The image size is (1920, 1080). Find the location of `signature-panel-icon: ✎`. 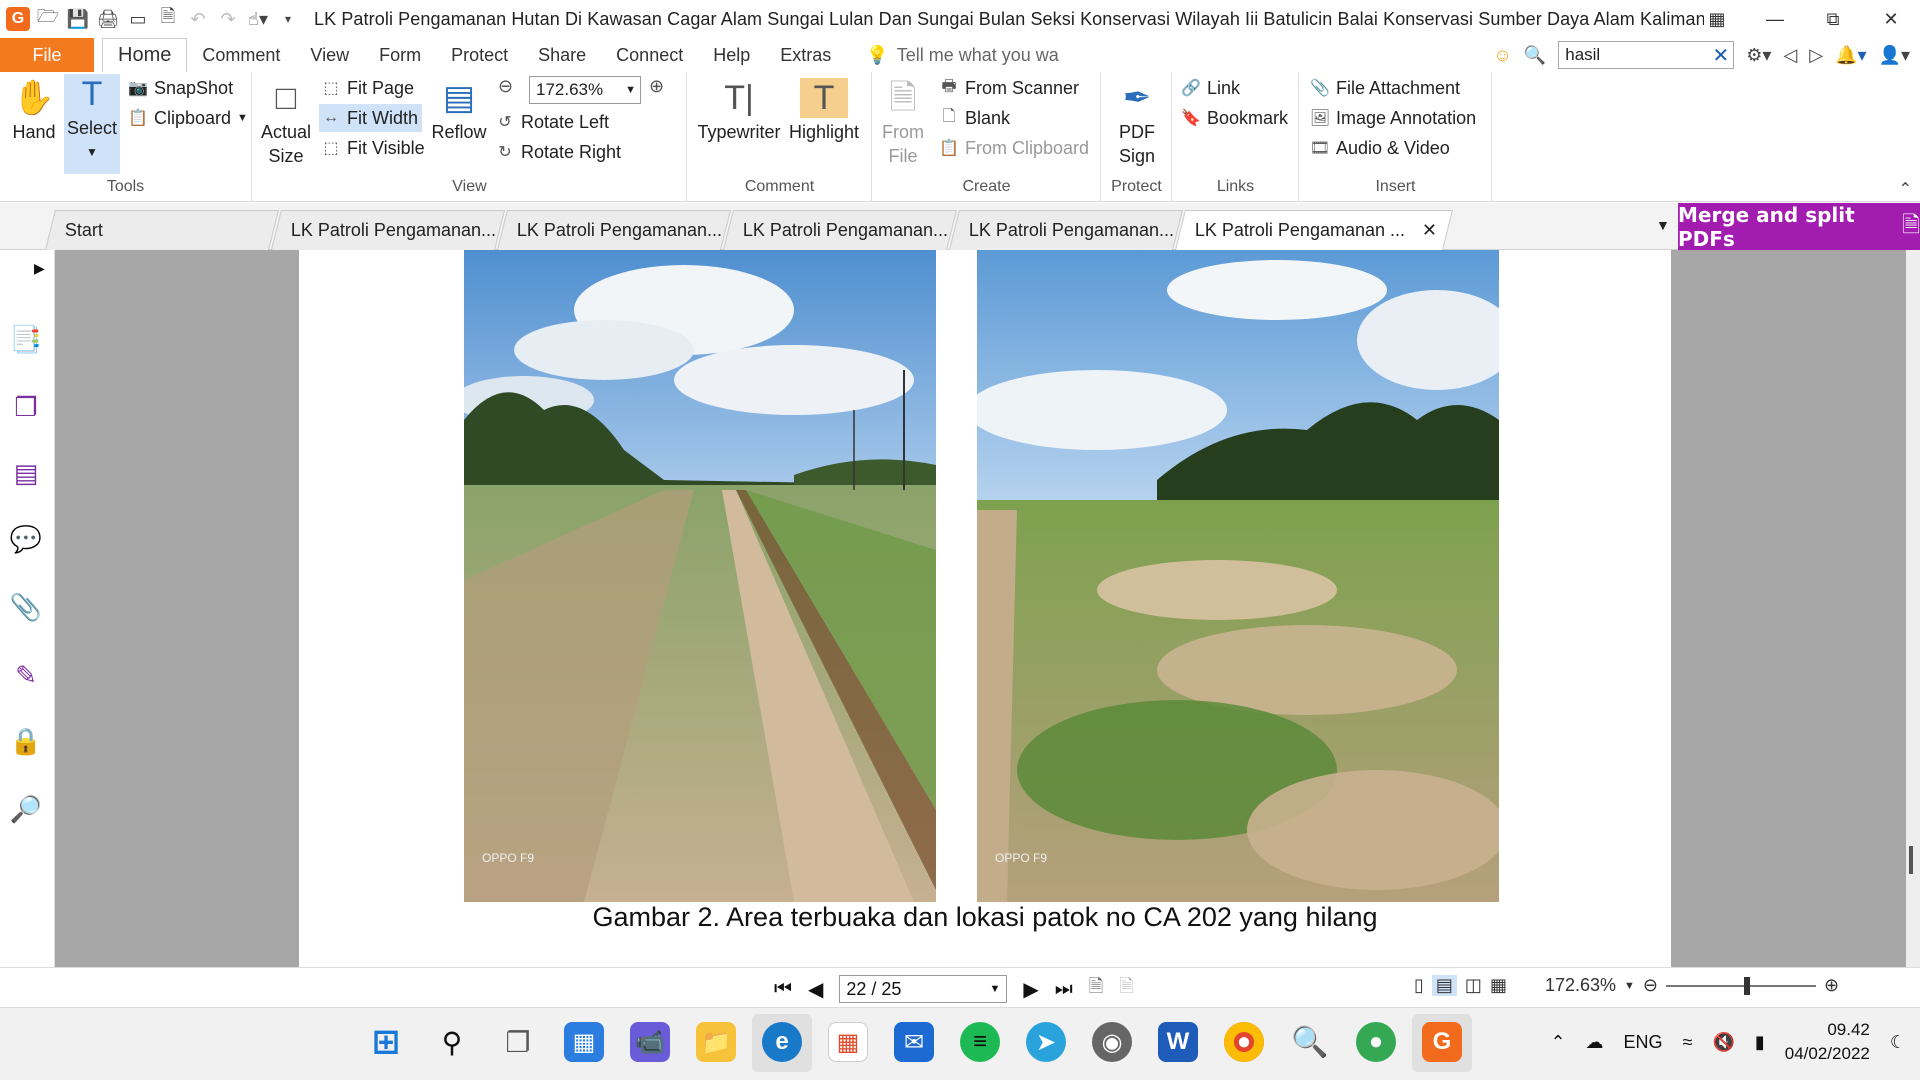

signature-panel-icon: ✎ is located at coordinates (26, 675).